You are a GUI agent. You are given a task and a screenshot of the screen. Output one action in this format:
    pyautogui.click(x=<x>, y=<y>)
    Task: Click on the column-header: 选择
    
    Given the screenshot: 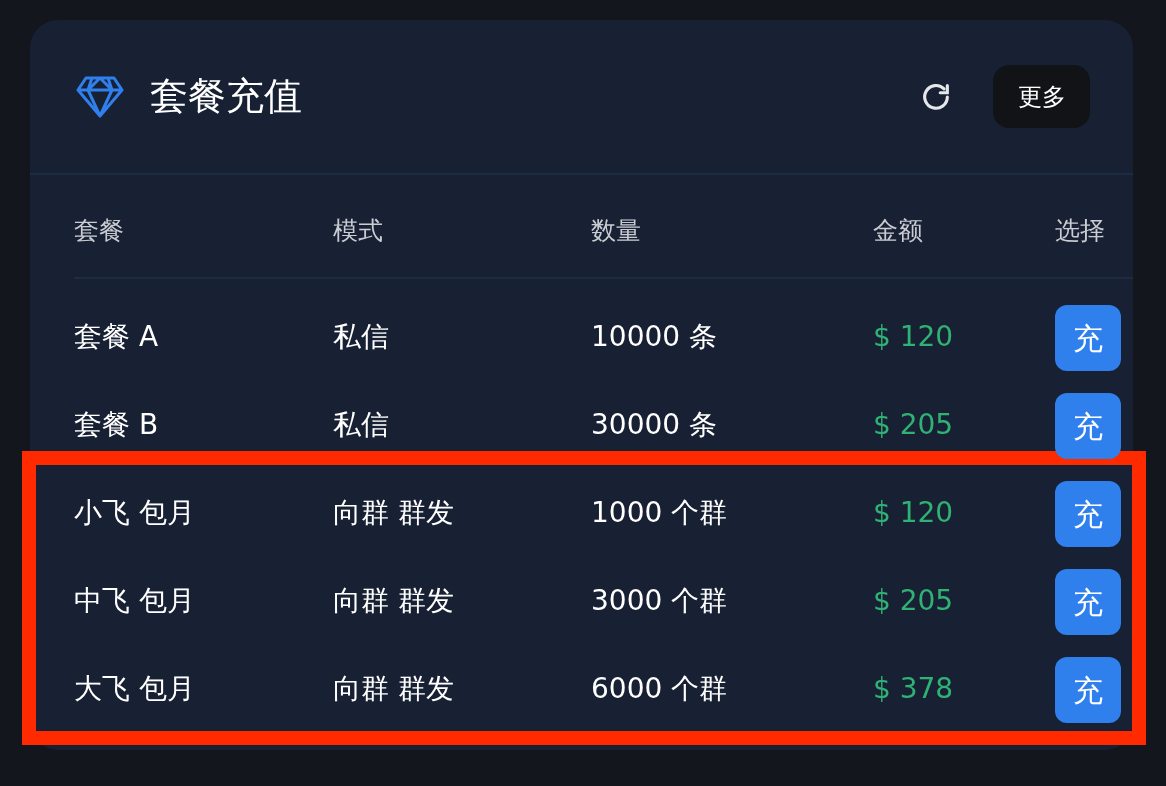 What is the action you would take?
    pyautogui.click(x=1080, y=231)
    